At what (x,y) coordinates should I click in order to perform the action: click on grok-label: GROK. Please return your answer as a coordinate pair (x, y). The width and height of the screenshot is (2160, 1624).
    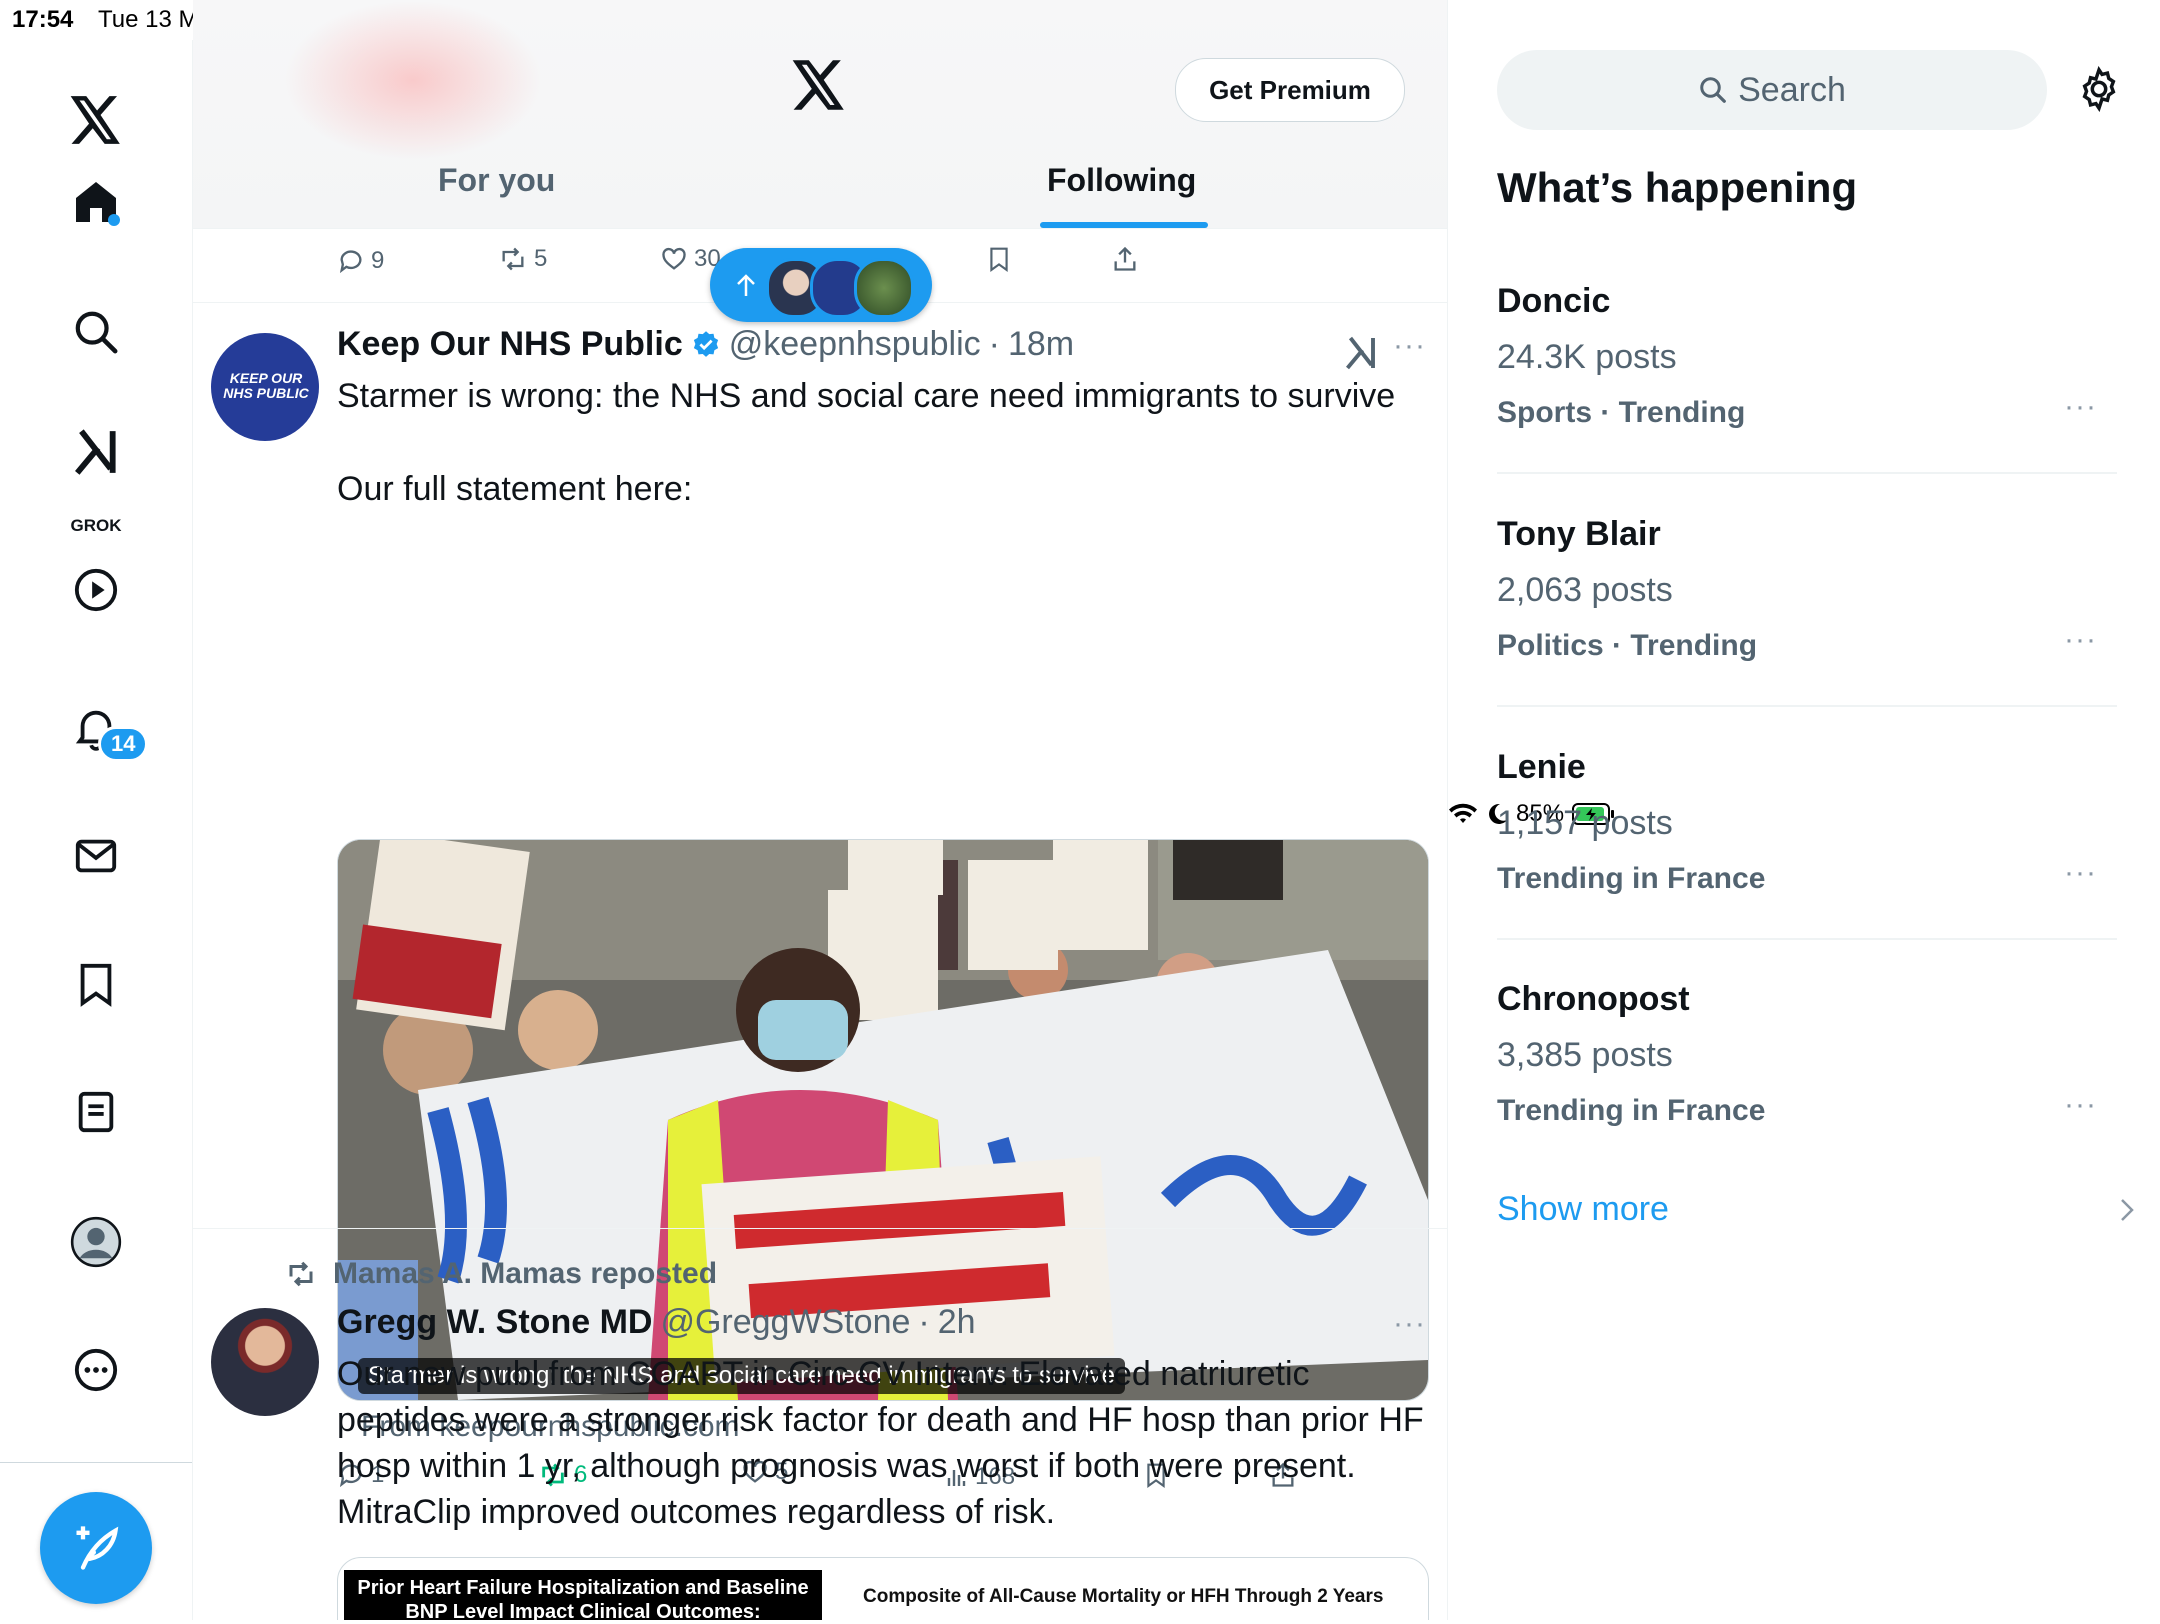
    Looking at the image, I should click on (96, 525).